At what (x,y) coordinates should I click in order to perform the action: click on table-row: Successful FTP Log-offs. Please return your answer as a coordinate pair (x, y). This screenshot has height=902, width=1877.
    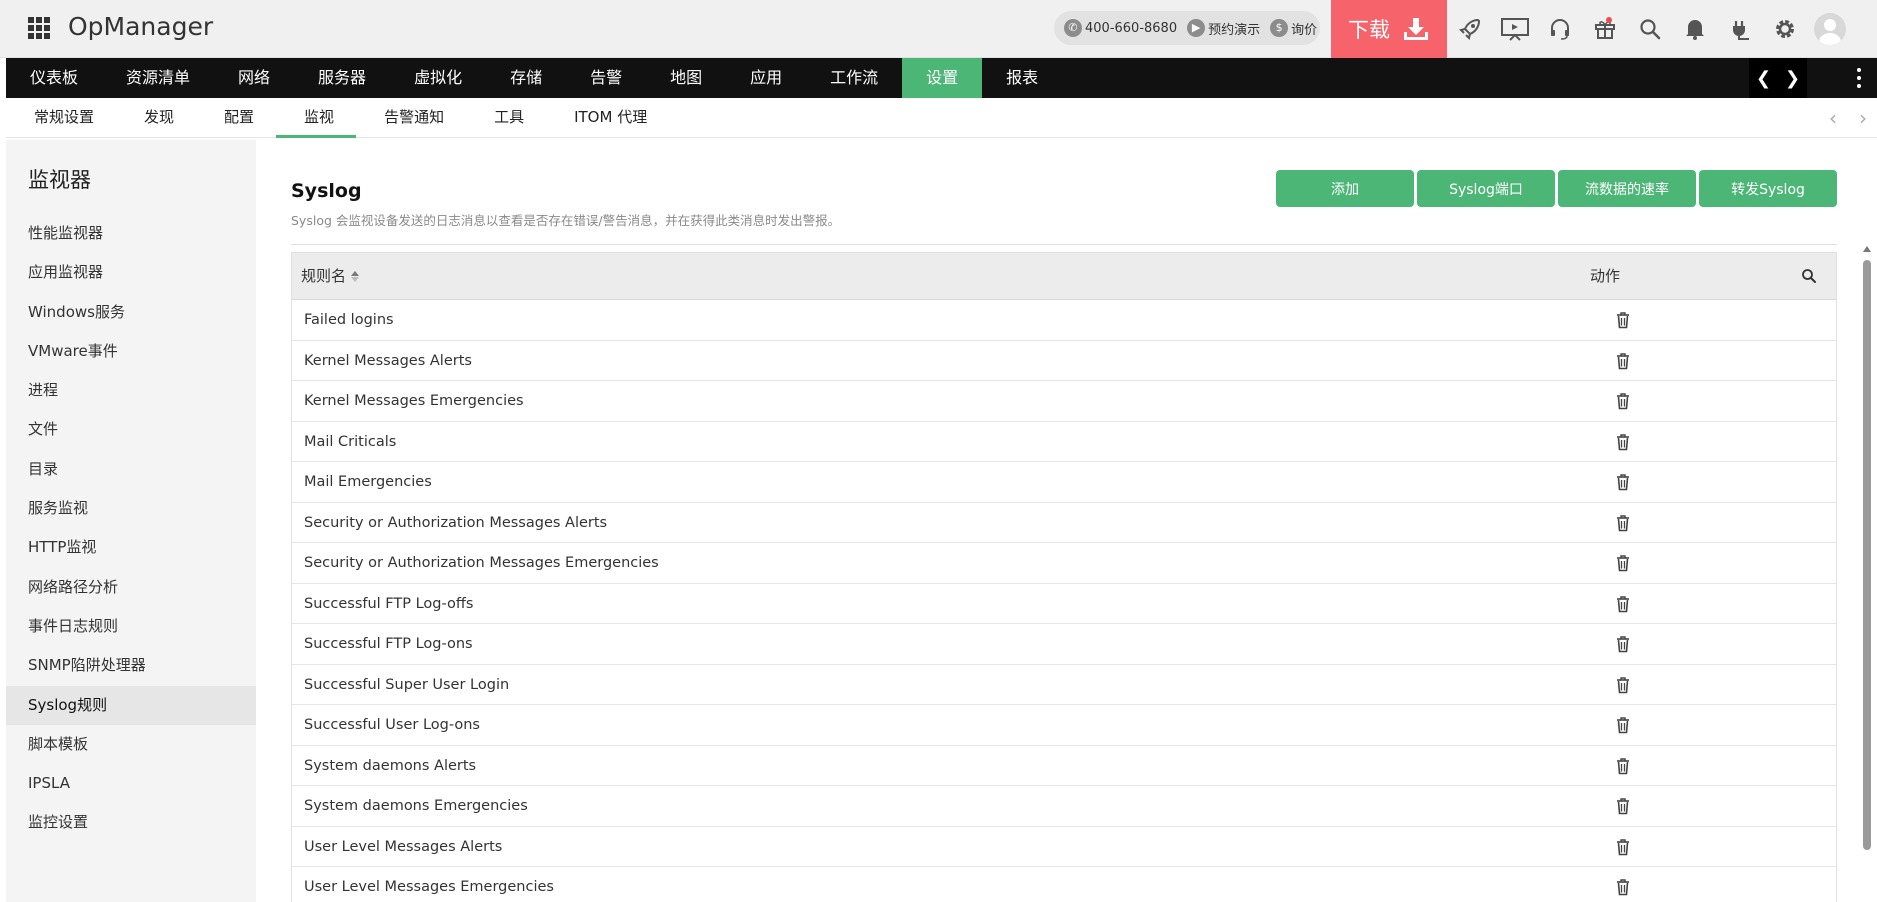
    Looking at the image, I should click on (1064, 604).